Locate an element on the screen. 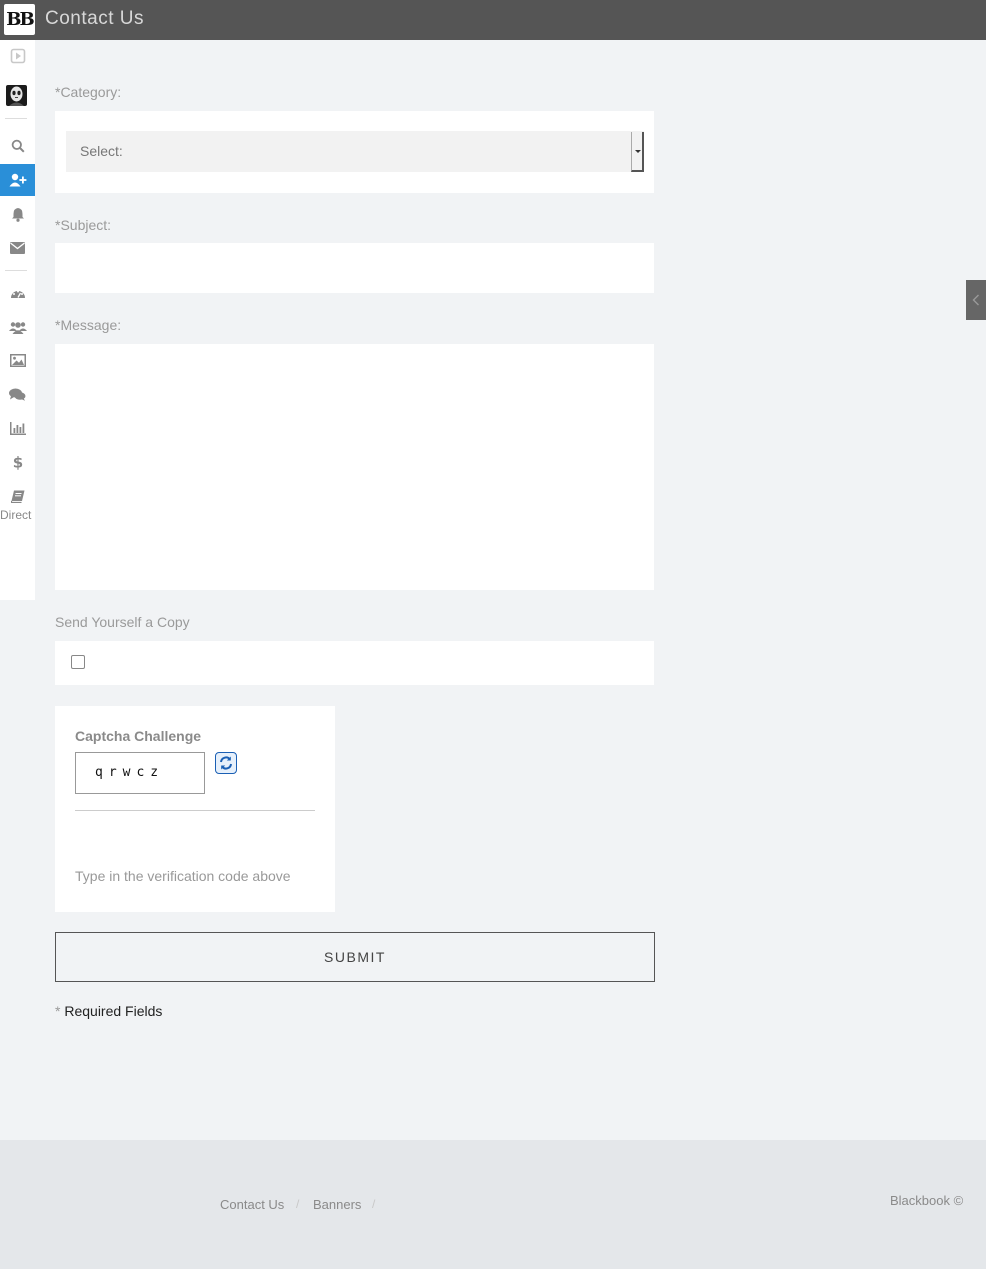  sidebar-item-billing: $ is located at coordinates (17, 462).